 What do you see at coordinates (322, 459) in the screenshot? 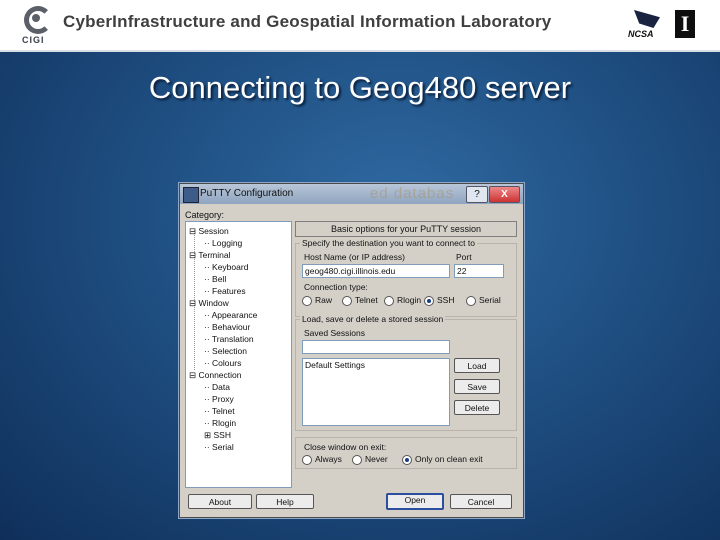
I see `radio-always: Always` at bounding box center [322, 459].